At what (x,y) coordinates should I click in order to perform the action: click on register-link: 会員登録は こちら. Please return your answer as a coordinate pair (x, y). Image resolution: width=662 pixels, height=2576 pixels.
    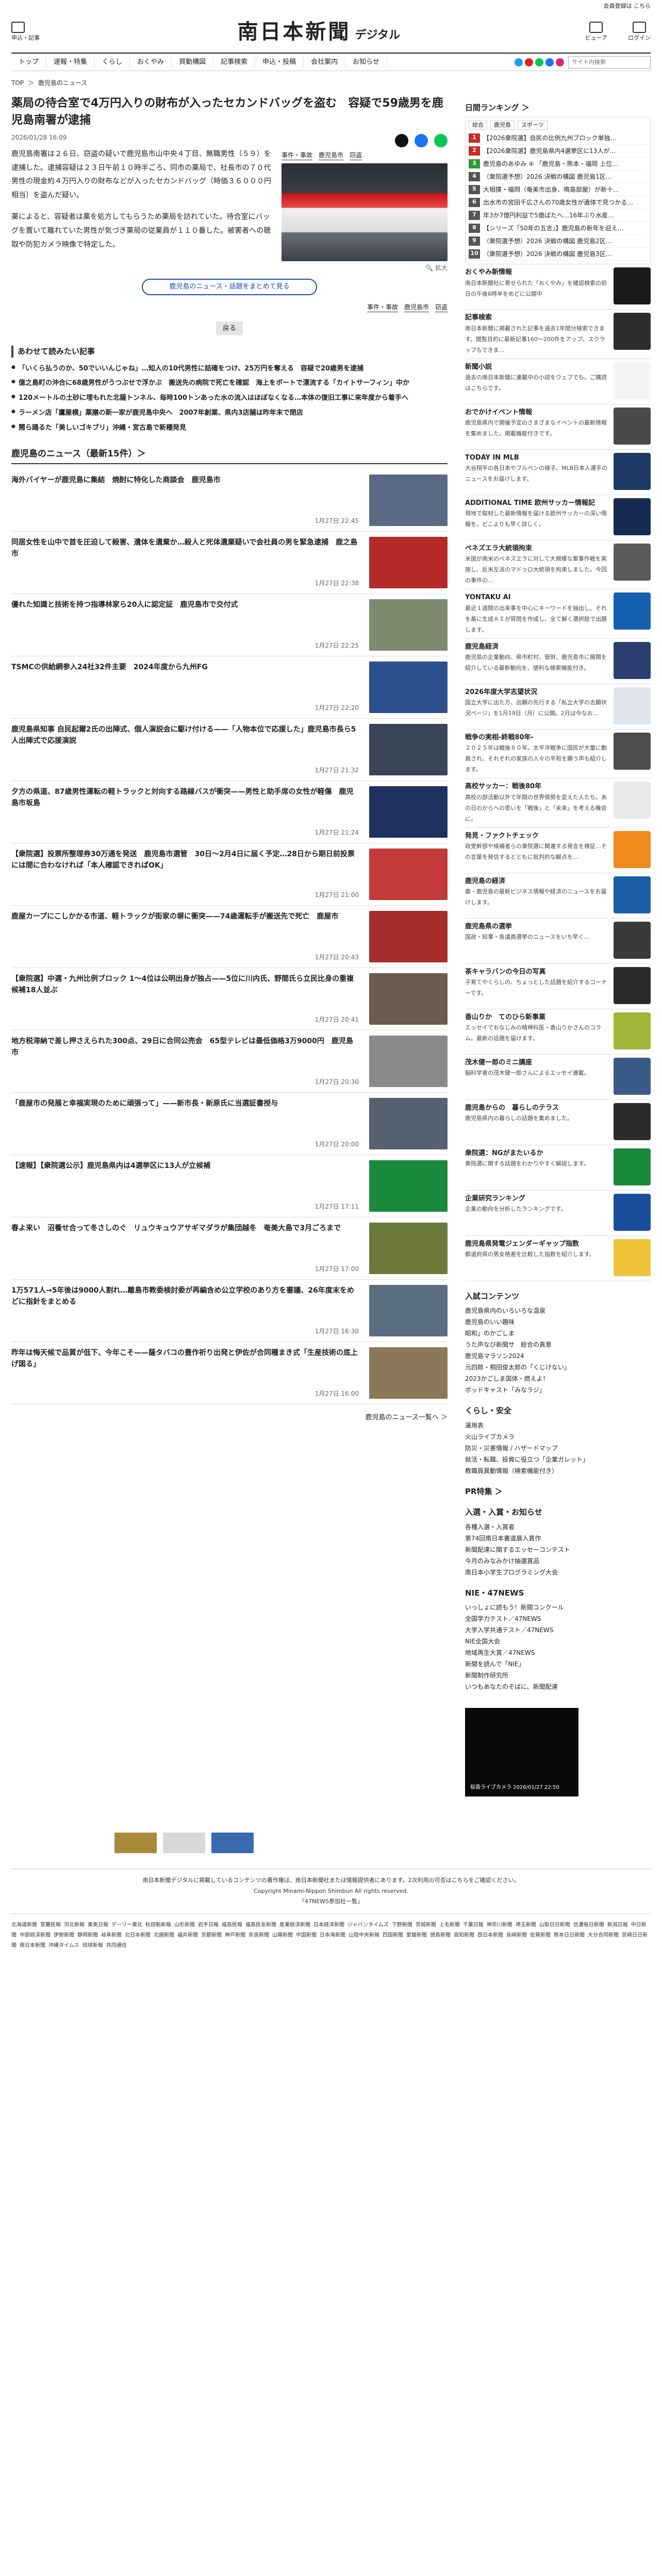
    Looking at the image, I should click on (331, 6).